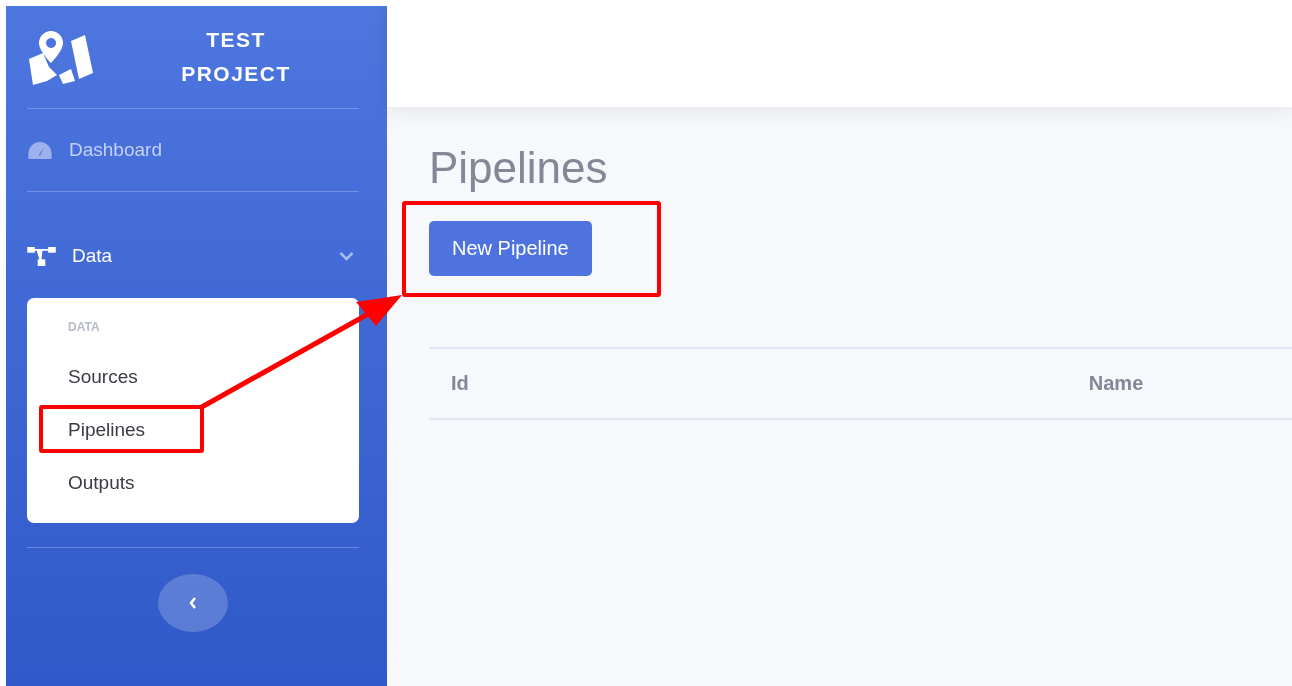 The width and height of the screenshot is (1292, 686). Describe the element at coordinates (459, 383) in the screenshot. I see `column-header: Id` at that location.